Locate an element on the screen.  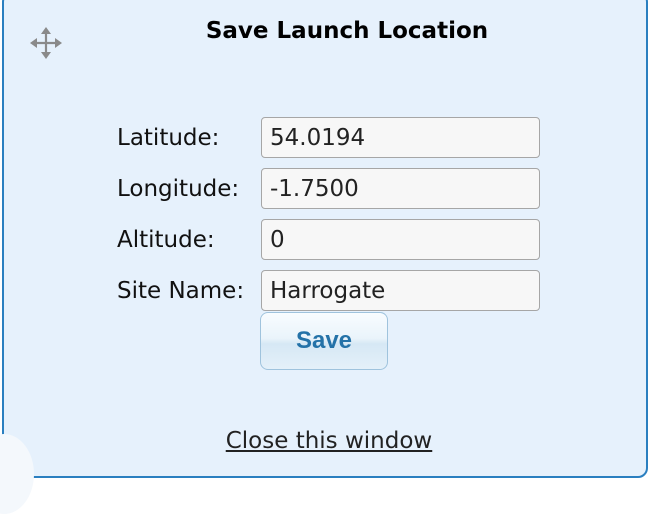
altitude-row: Altitude: is located at coordinates (332, 239).